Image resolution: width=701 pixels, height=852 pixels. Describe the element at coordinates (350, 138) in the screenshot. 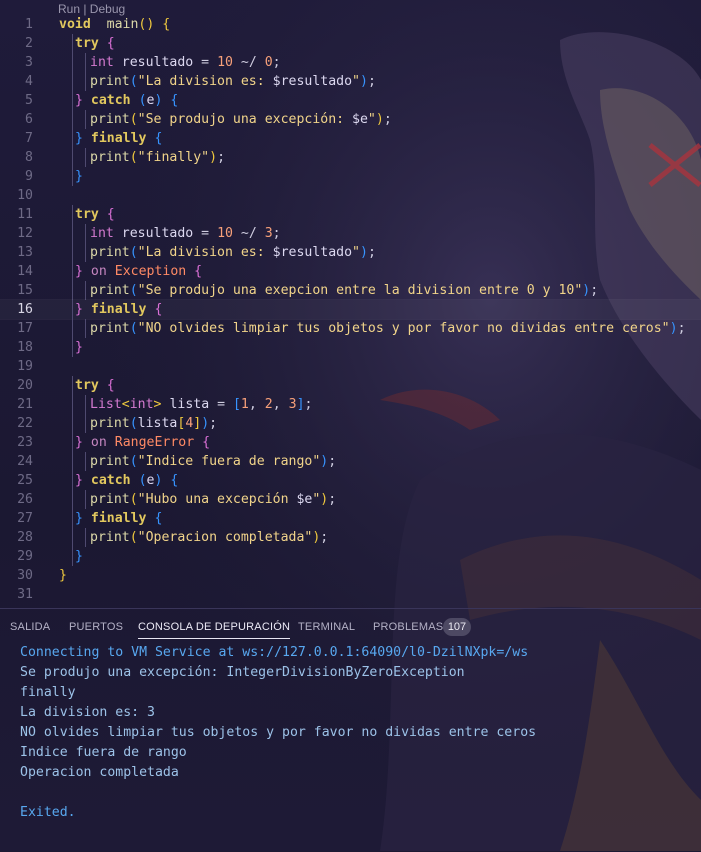

I see `code-line: 7} finally {` at that location.